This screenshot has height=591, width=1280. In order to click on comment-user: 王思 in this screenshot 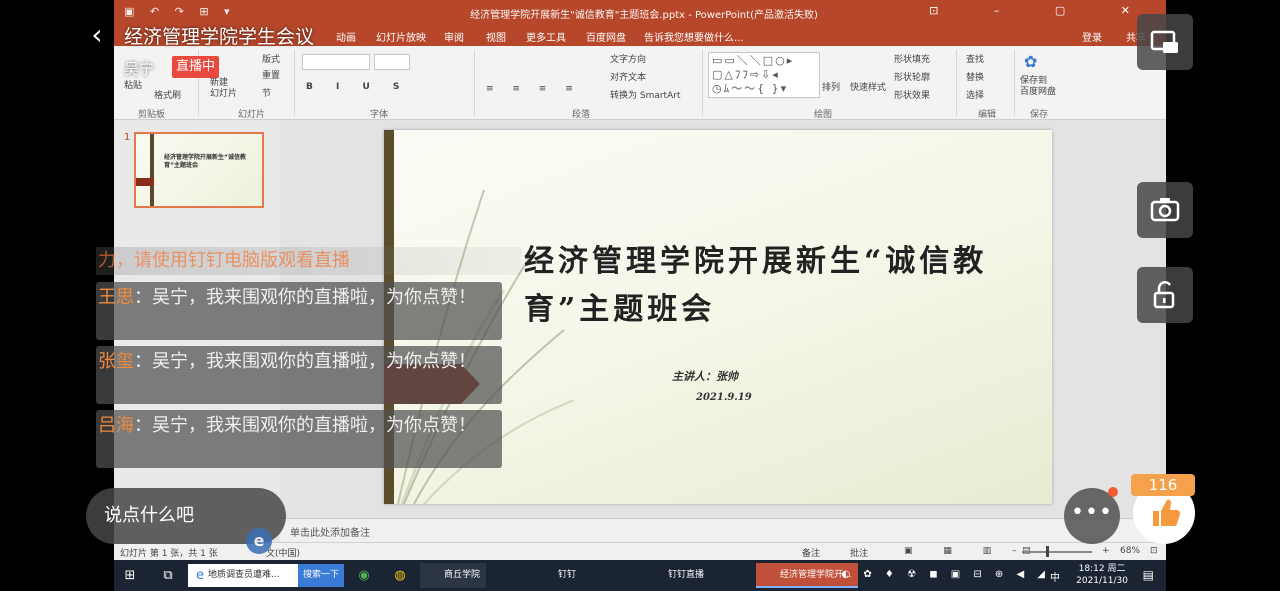, I will do `click(116, 297)`.